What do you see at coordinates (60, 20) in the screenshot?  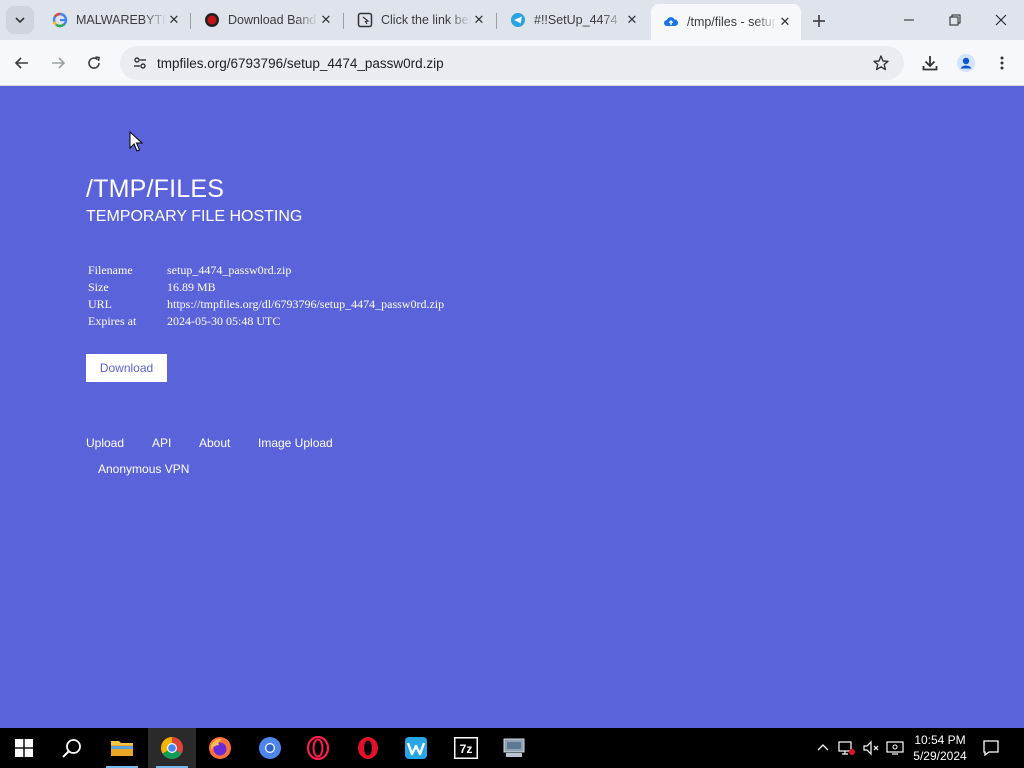 I see `google-icon` at bounding box center [60, 20].